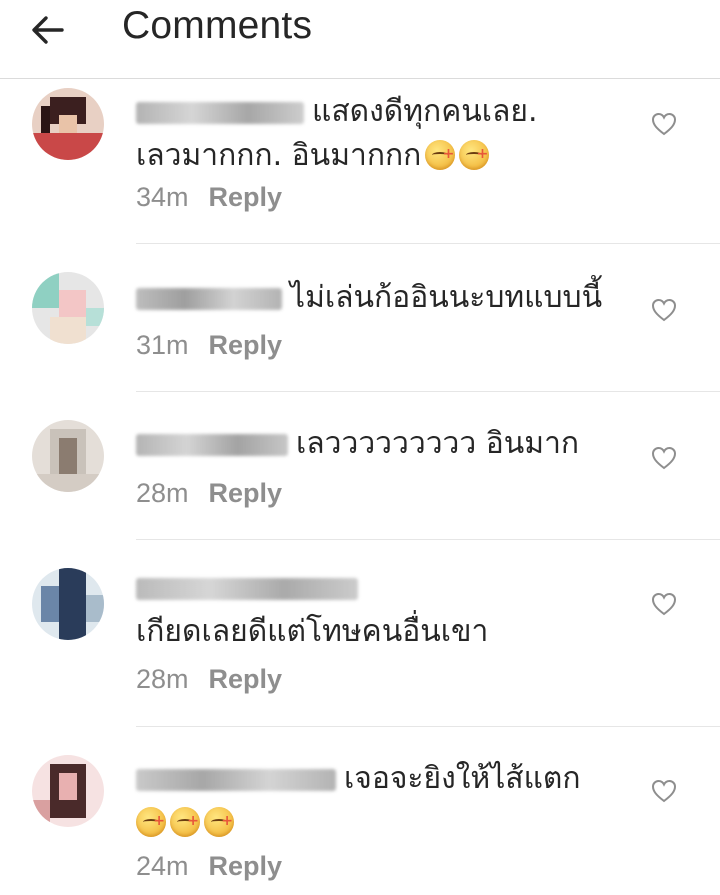  I want to click on arrow-left-icon, so click(48, 30).